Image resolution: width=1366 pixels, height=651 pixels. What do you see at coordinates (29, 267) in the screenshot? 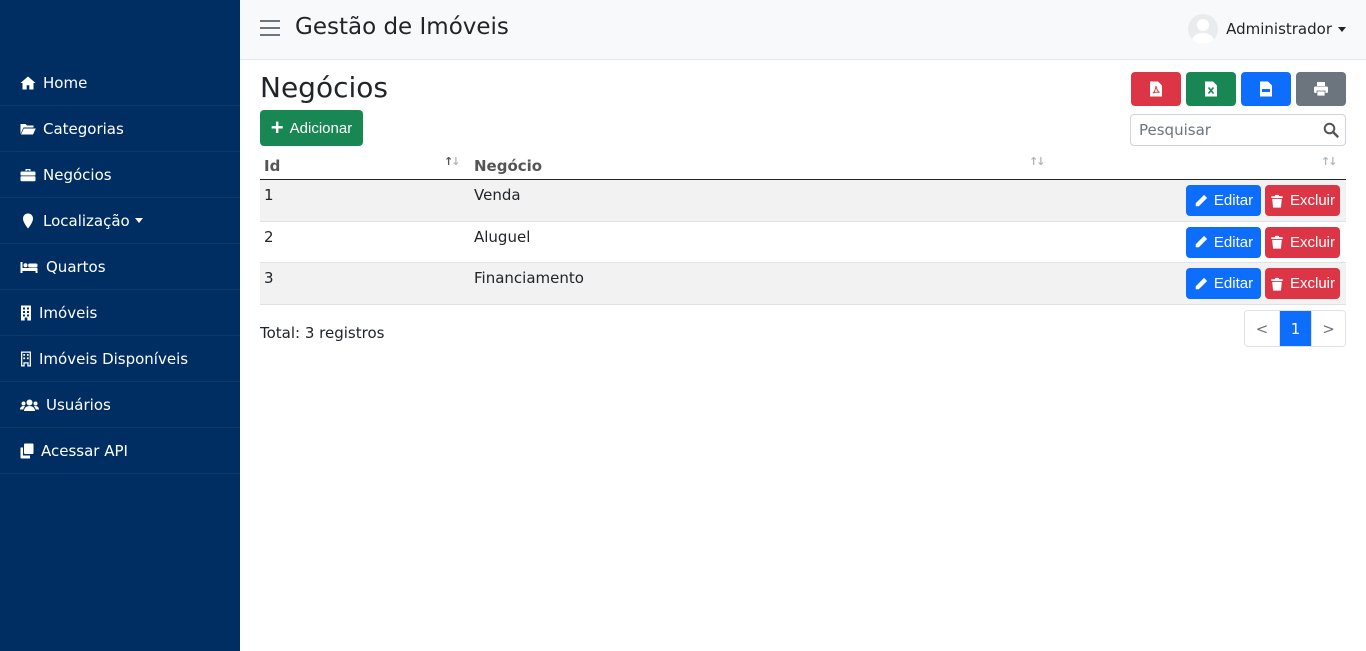
I see `bed-icon` at bounding box center [29, 267].